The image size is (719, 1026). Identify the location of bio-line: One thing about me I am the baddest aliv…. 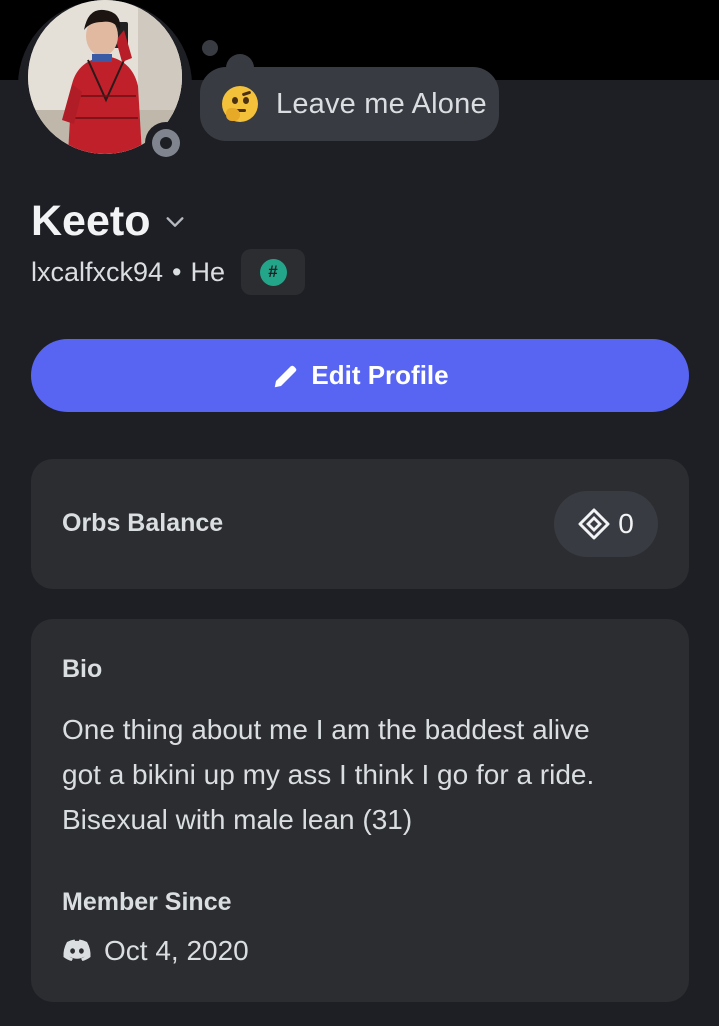
(326, 729).